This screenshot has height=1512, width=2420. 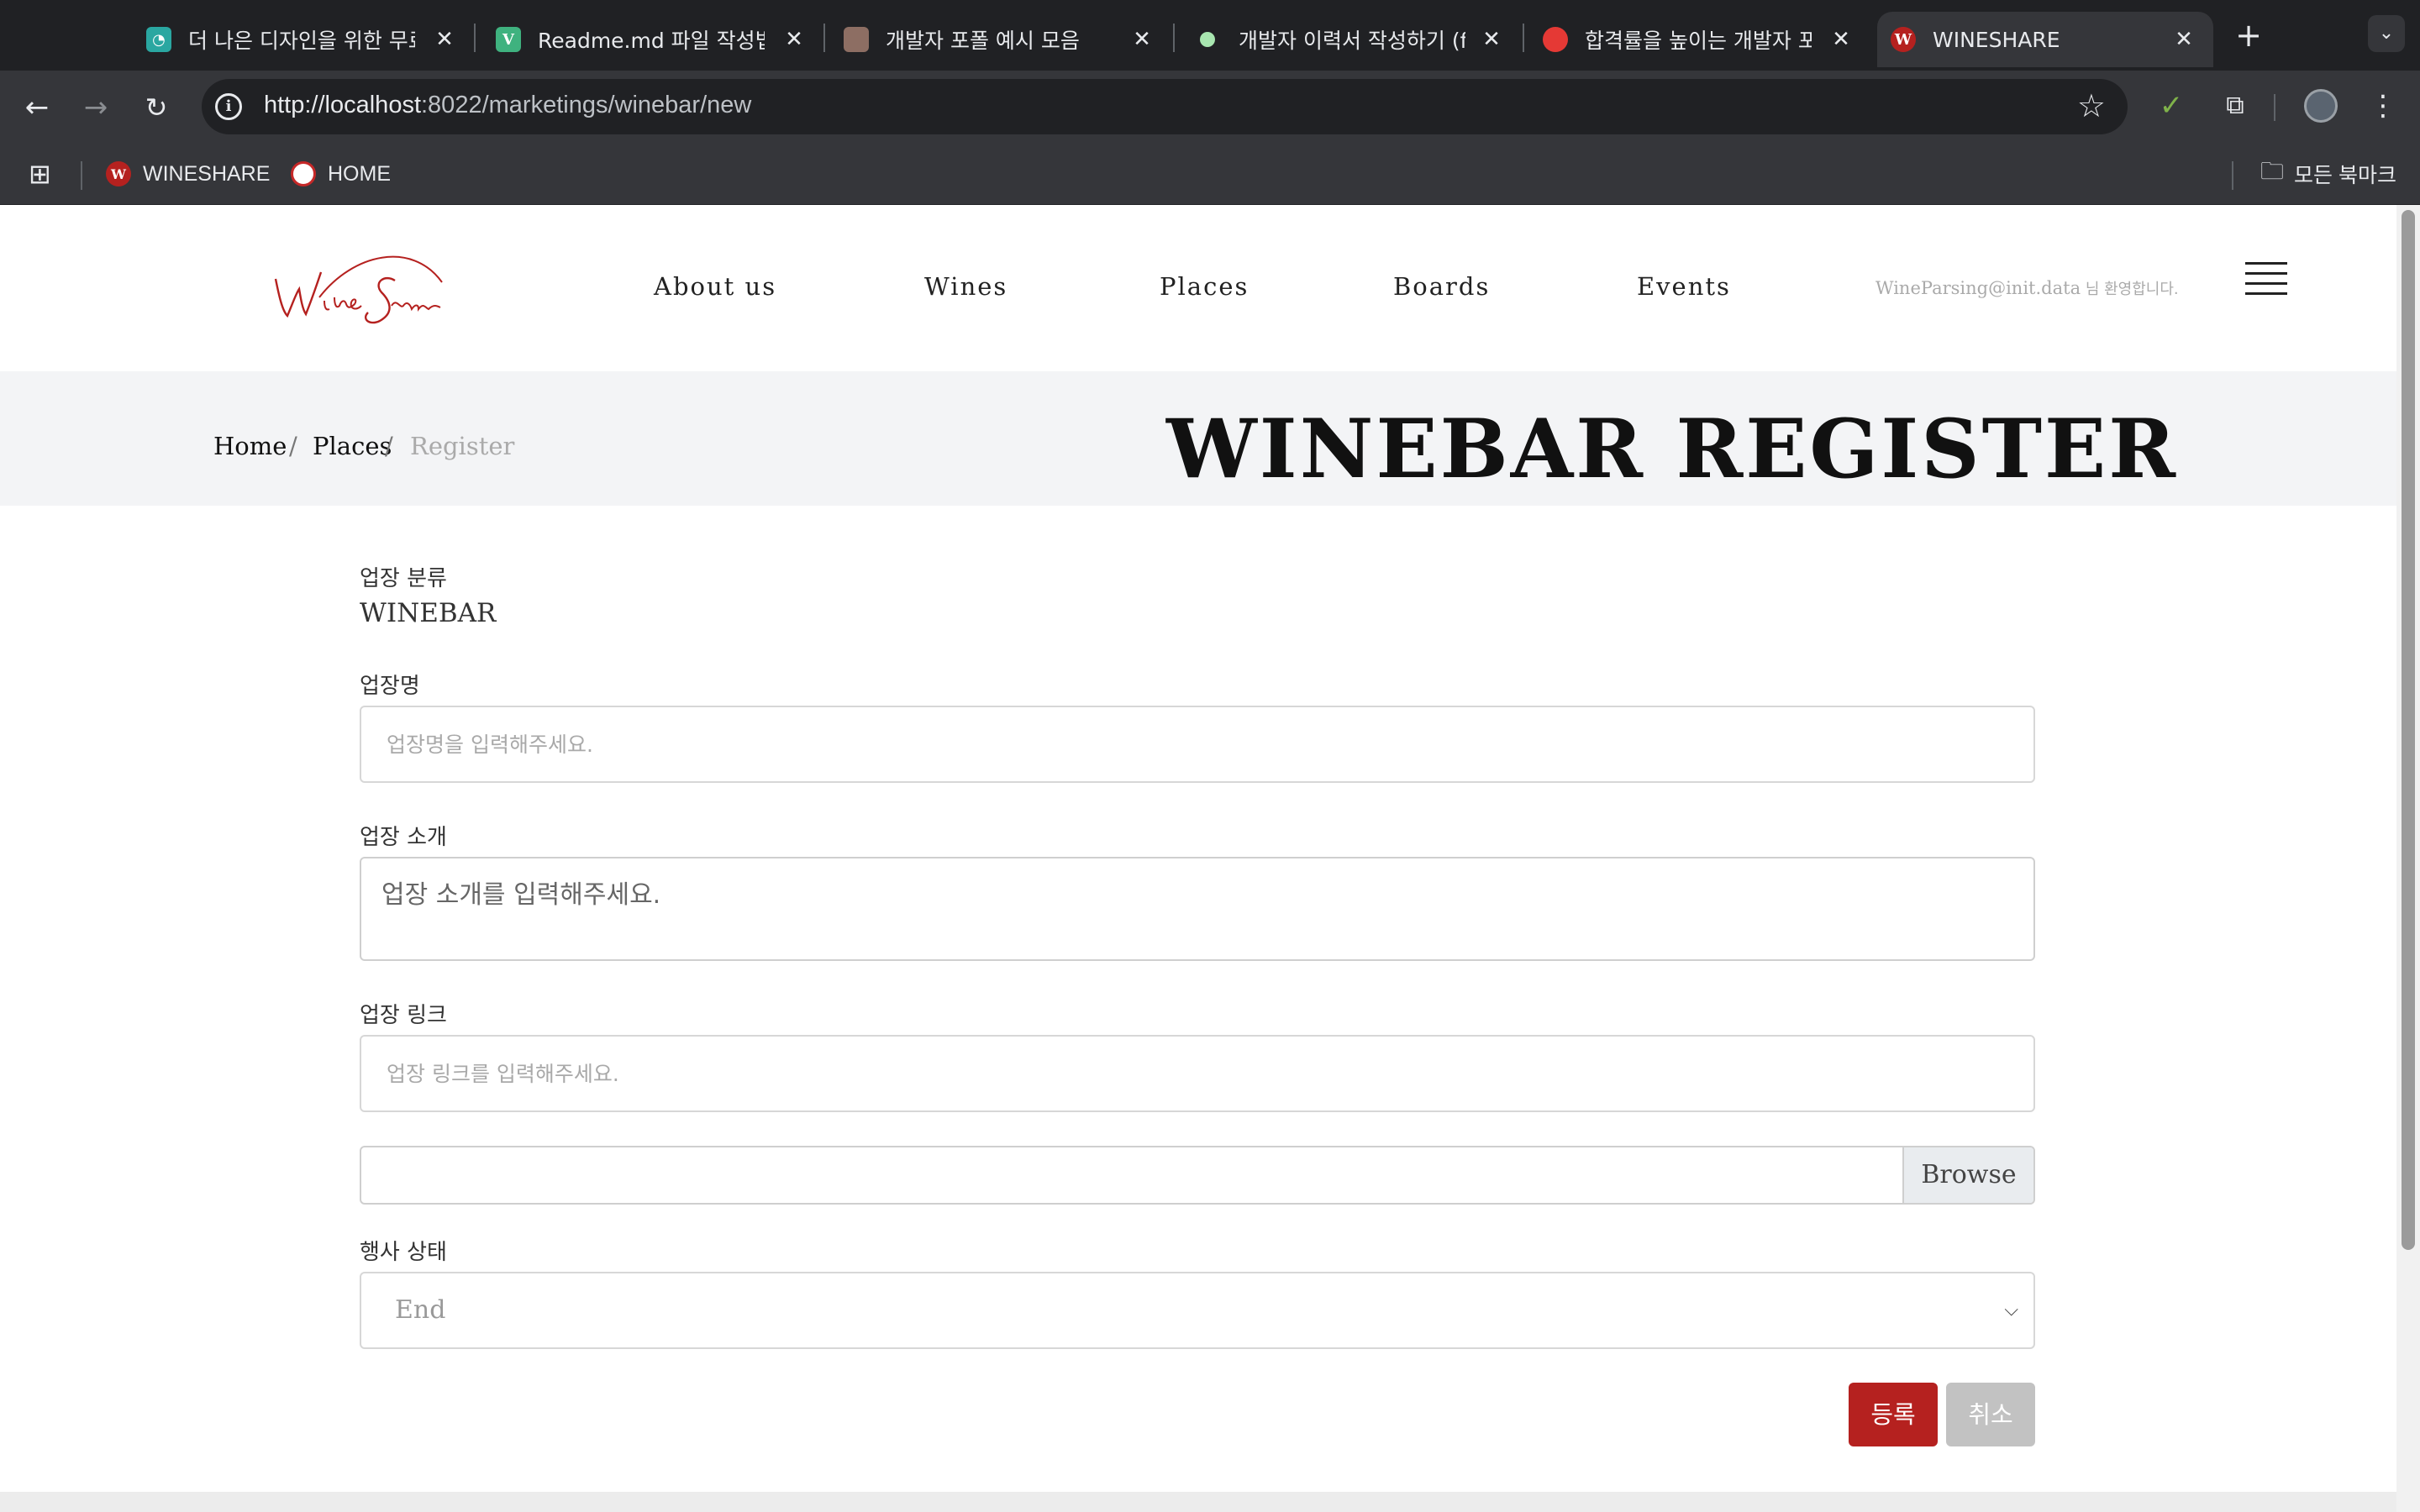 I want to click on page-title: WINEBAR REGISTER, so click(x=1671, y=449).